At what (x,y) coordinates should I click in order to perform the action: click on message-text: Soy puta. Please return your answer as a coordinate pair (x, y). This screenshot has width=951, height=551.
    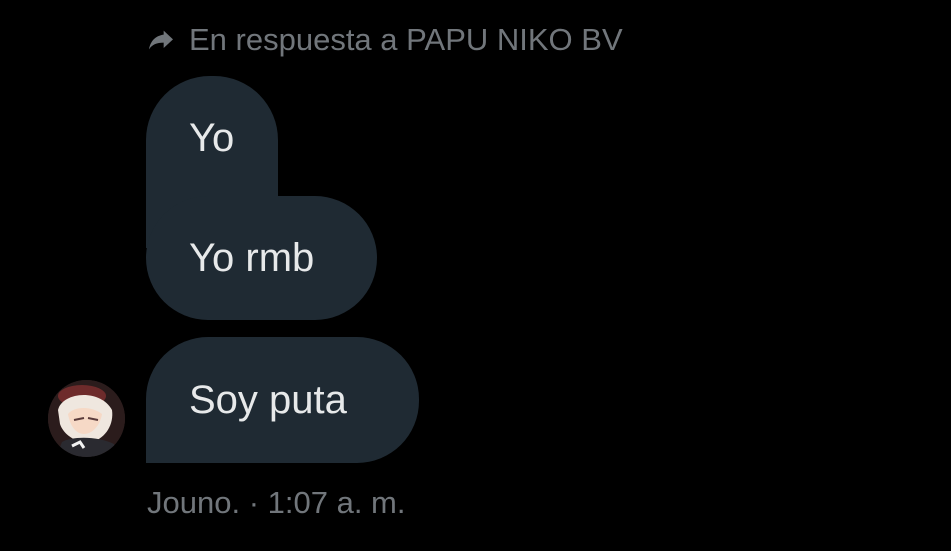
    Looking at the image, I should click on (268, 400).